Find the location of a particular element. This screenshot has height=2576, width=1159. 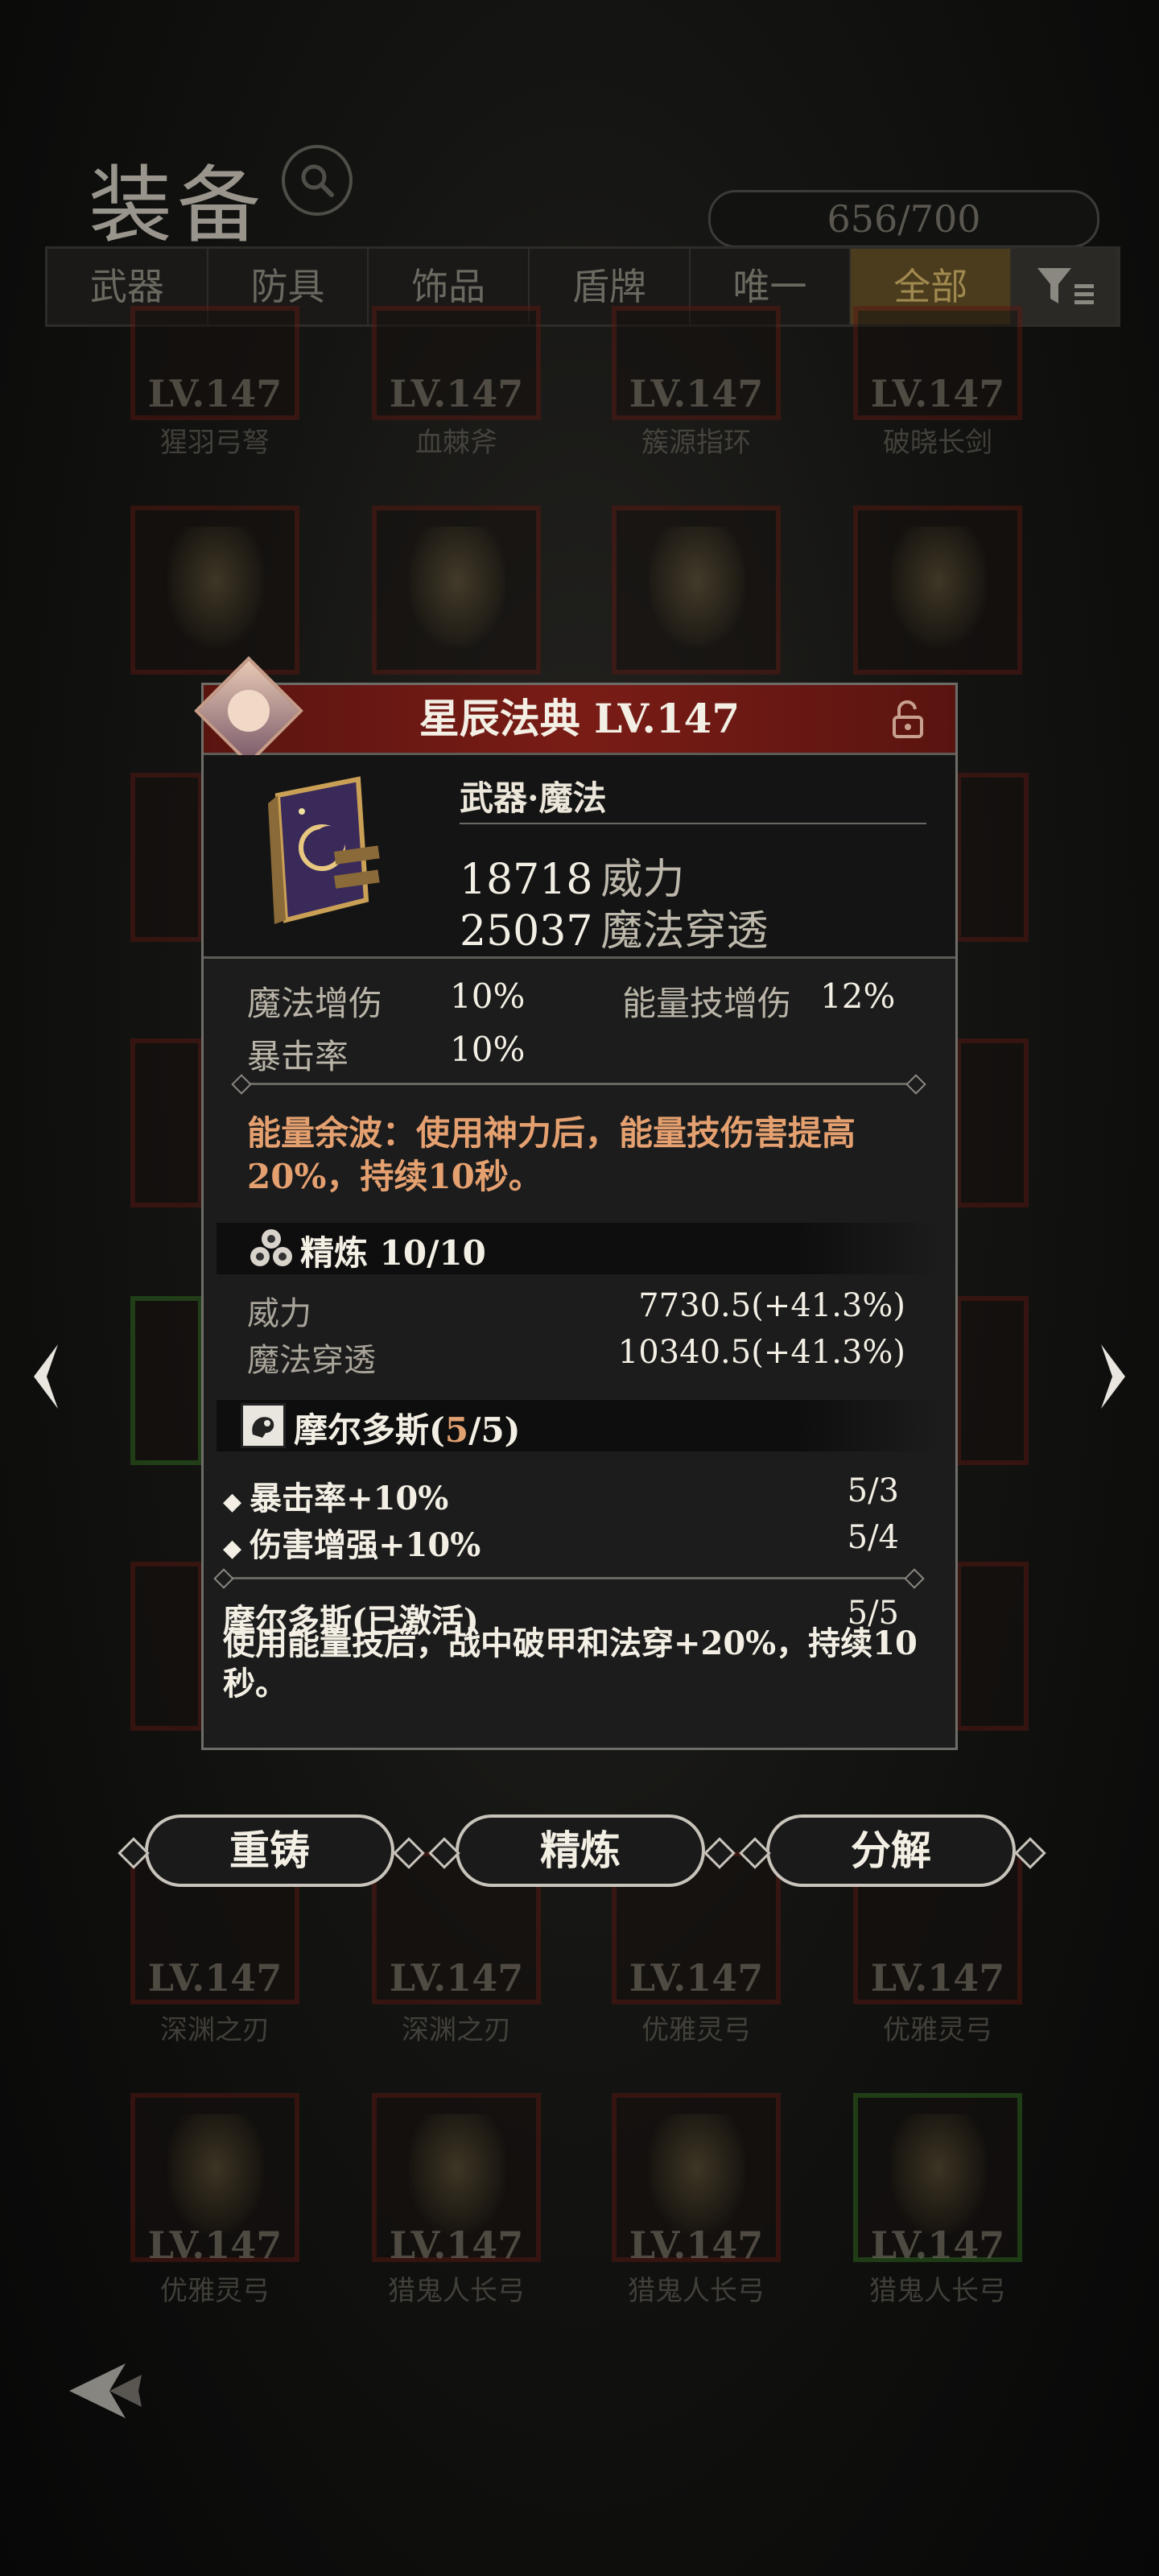

refine-stat-value: 7730.5(+41.3%) is located at coordinates (771, 1305).